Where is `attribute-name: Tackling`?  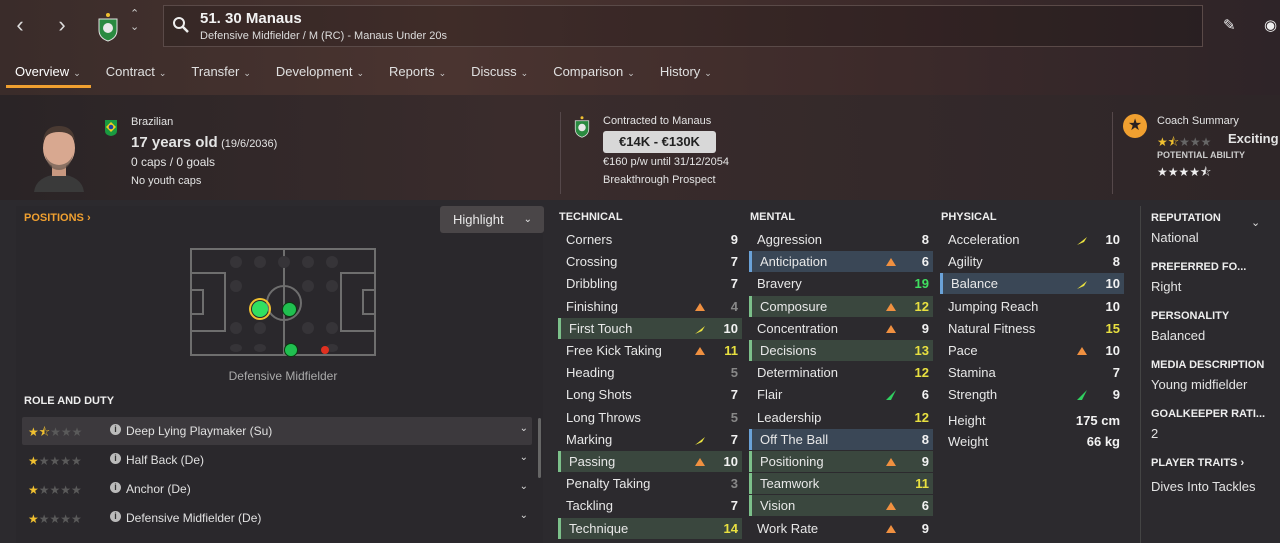
attribute-name: Tackling is located at coordinates (589, 506).